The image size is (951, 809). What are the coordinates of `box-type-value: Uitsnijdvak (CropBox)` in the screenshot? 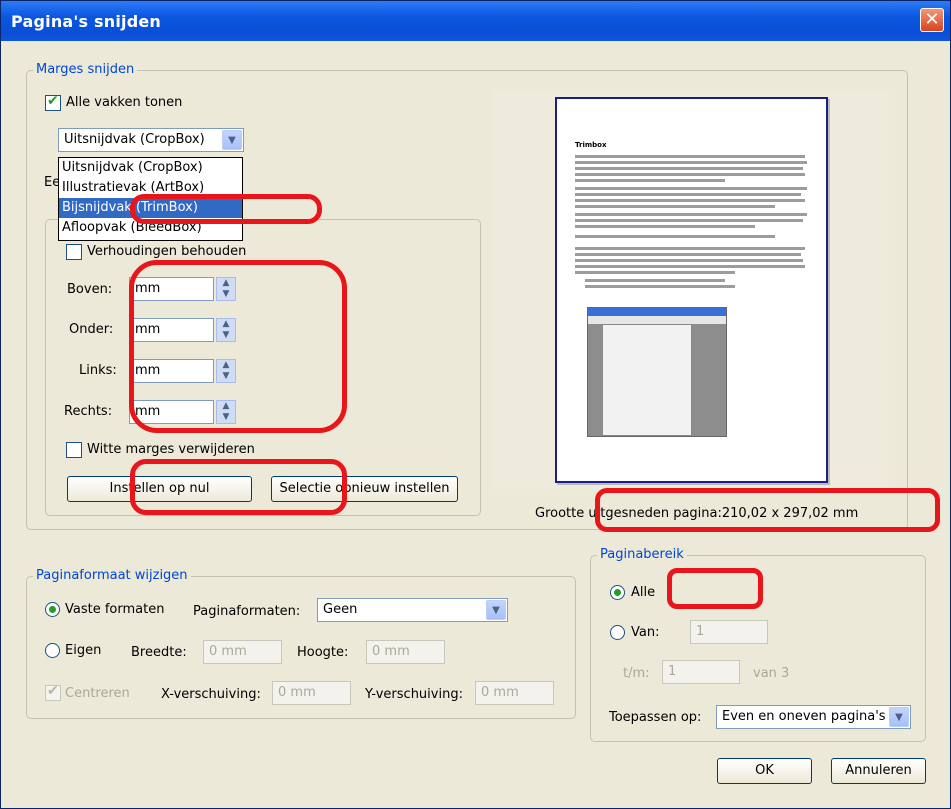 It's located at (134, 139).